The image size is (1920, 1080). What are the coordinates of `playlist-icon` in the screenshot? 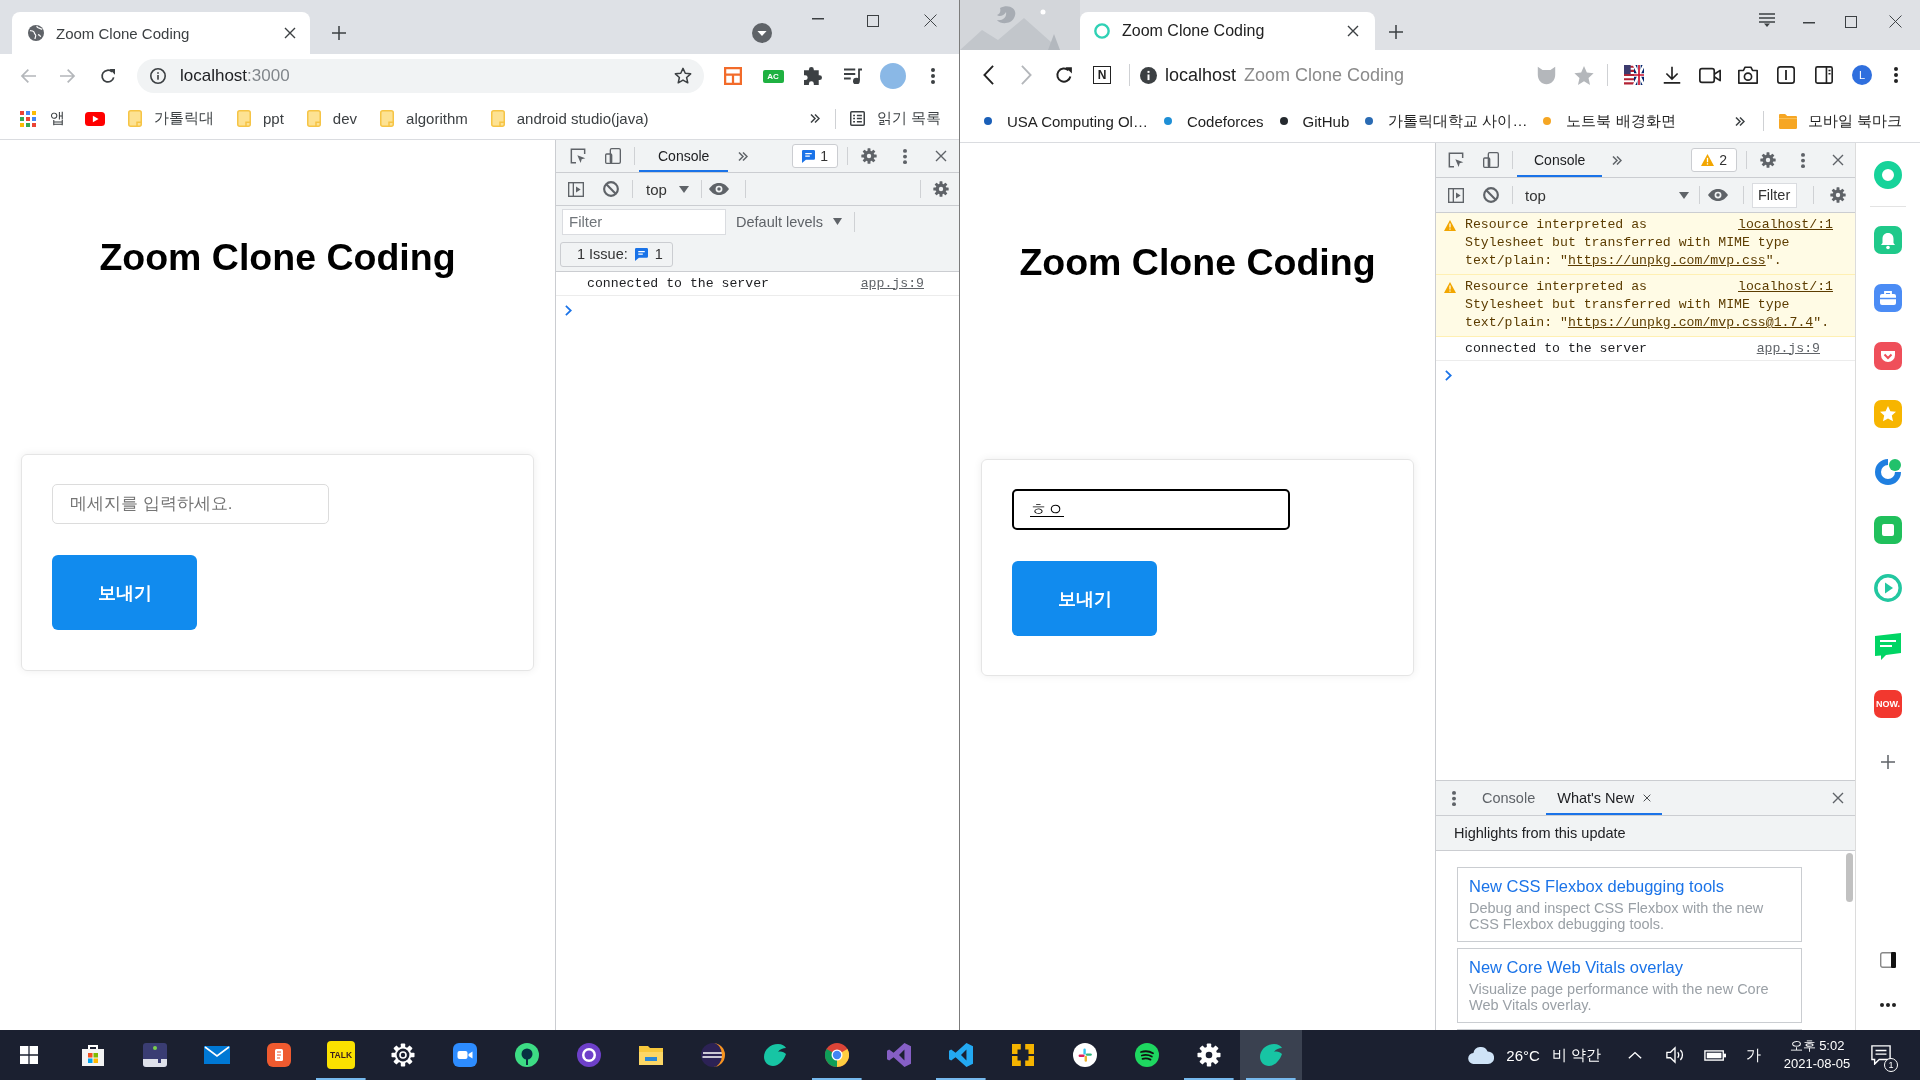 It's located at (853, 76).